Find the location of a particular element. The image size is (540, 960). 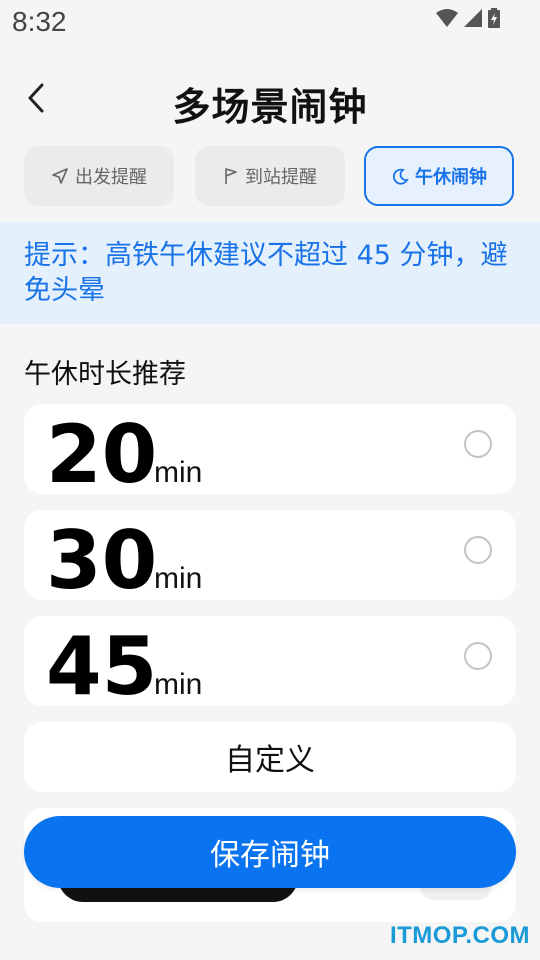

tab-label: 出发提醒 is located at coordinates (111, 177).